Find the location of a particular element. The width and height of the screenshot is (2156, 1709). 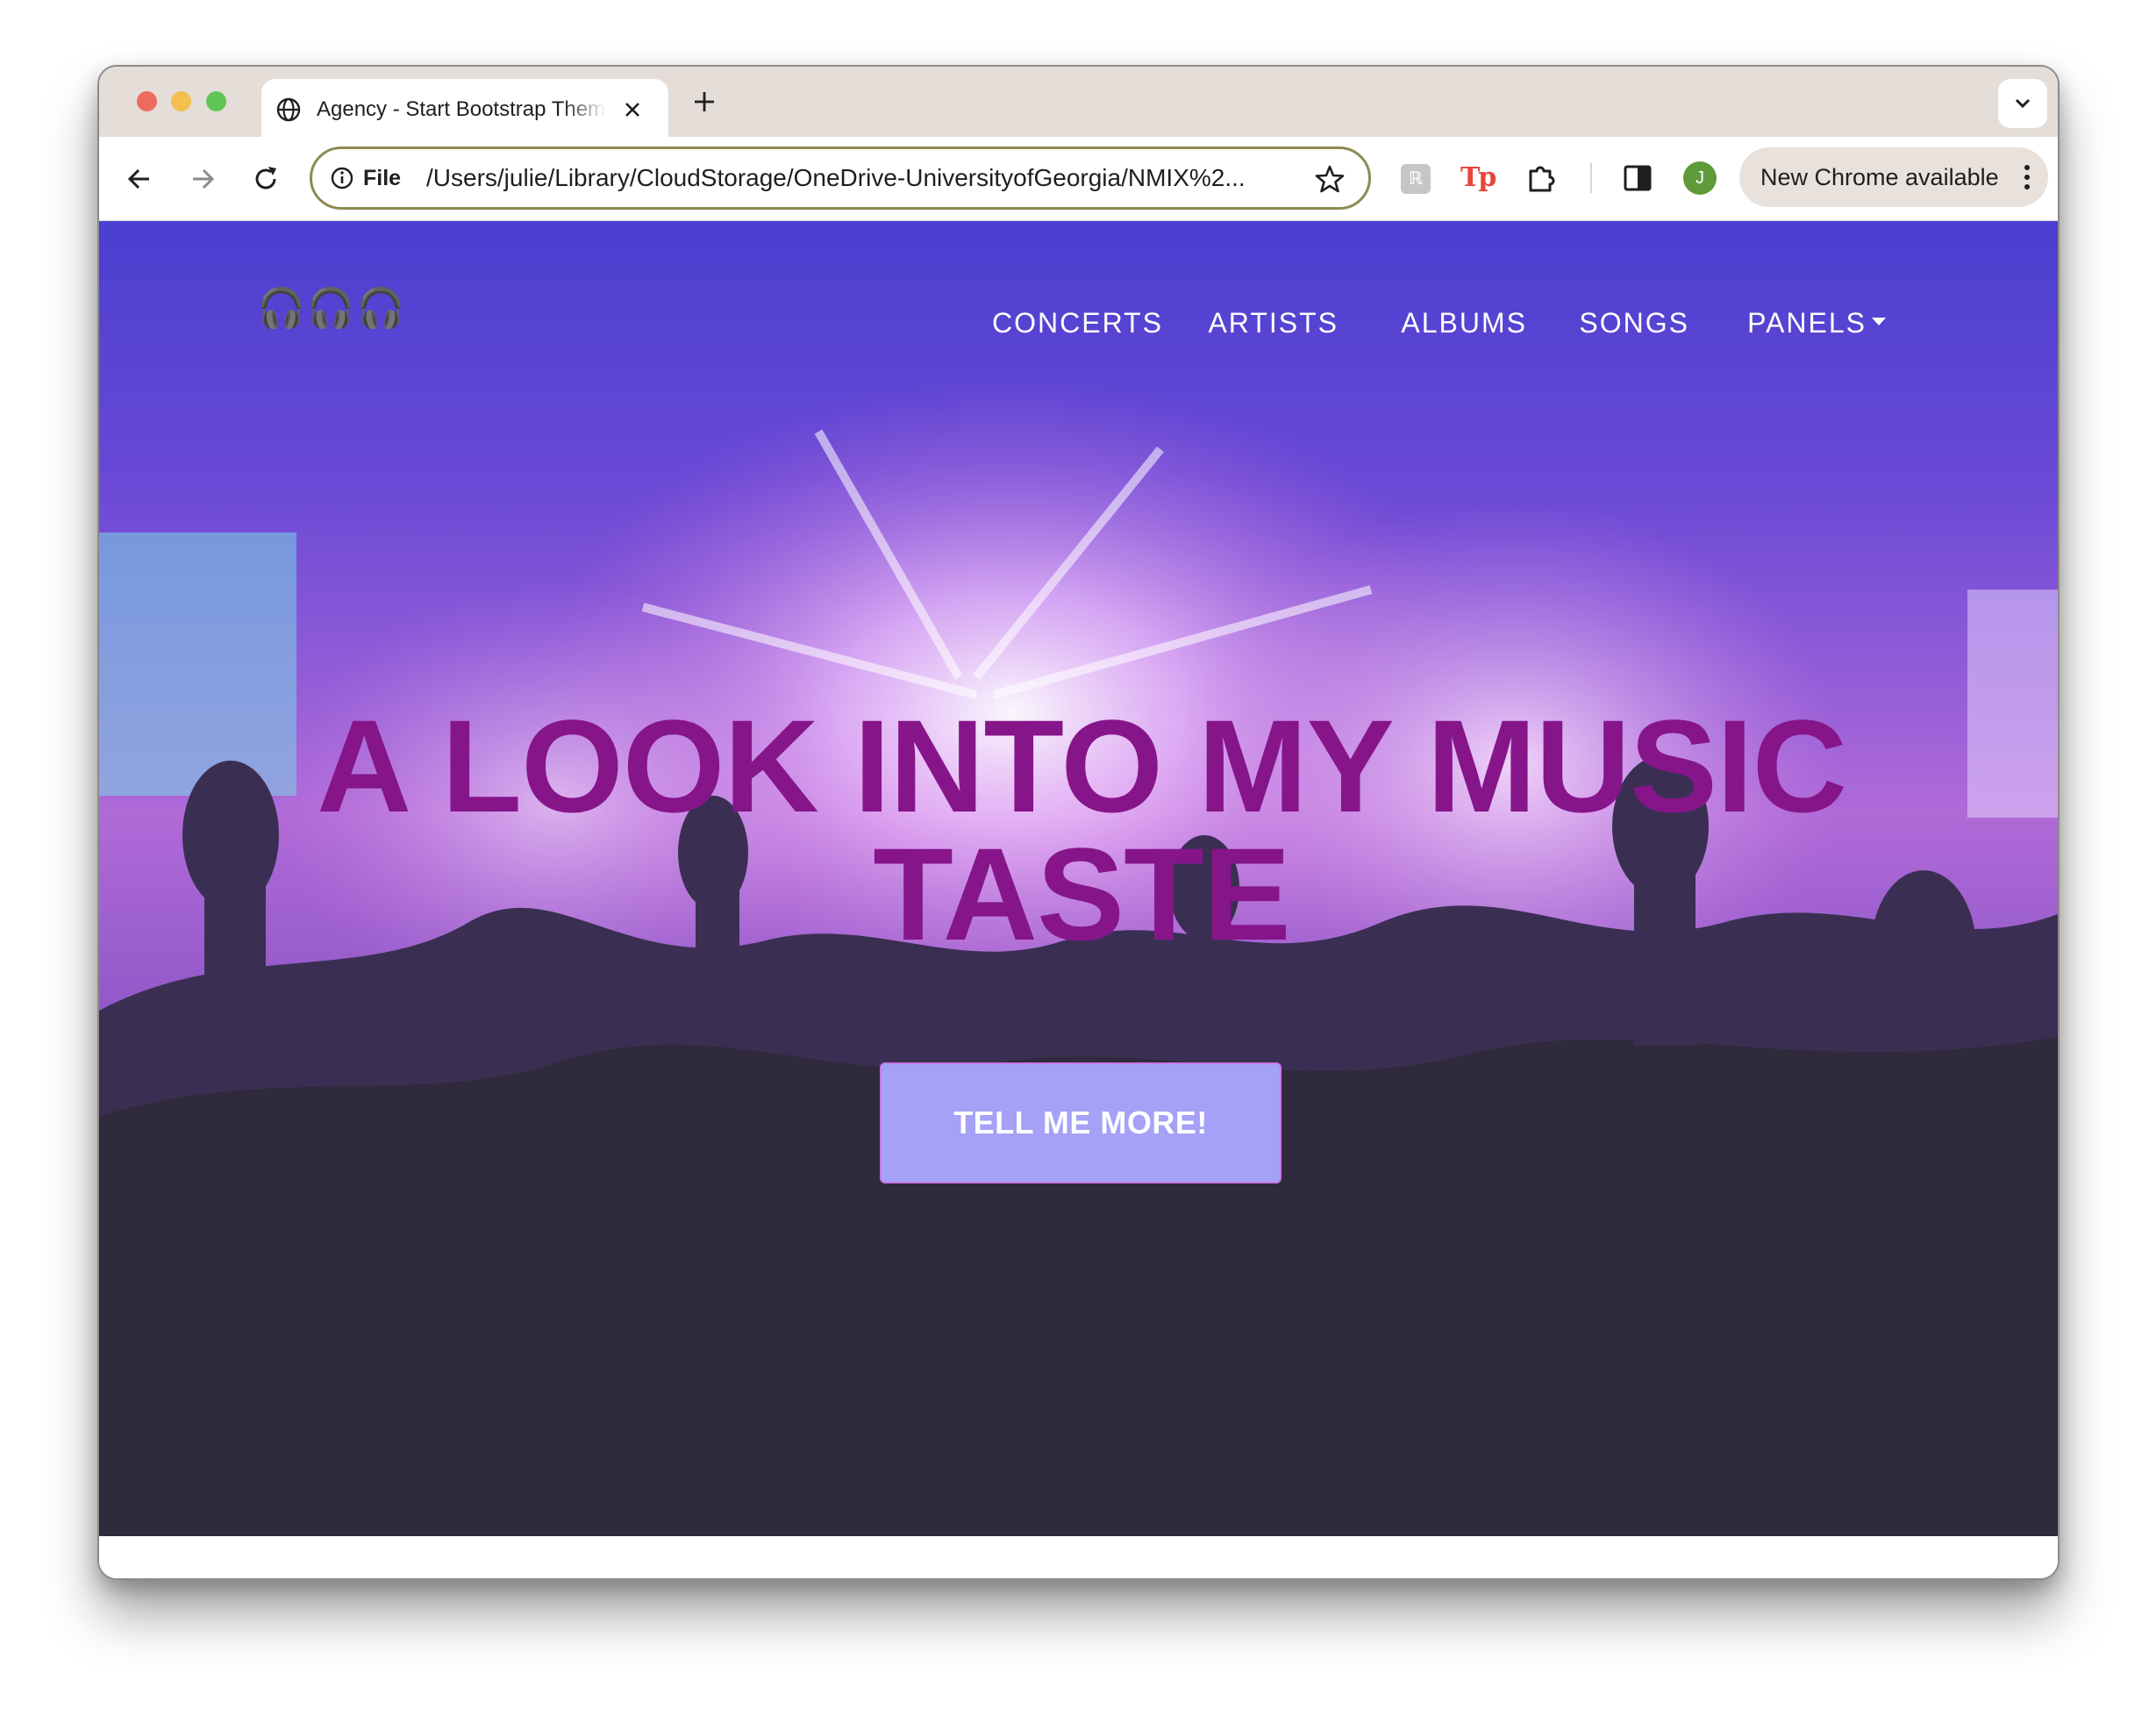

forward-arrow-icon is located at coordinates (202, 179).